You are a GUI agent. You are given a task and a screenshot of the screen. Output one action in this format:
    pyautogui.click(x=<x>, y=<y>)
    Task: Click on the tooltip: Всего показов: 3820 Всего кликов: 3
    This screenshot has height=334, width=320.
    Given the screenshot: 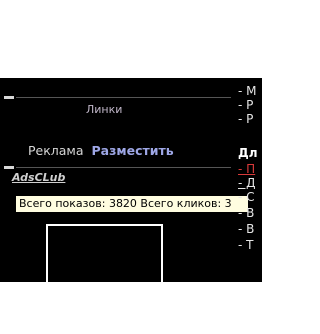 What is the action you would take?
    pyautogui.click(x=132, y=204)
    